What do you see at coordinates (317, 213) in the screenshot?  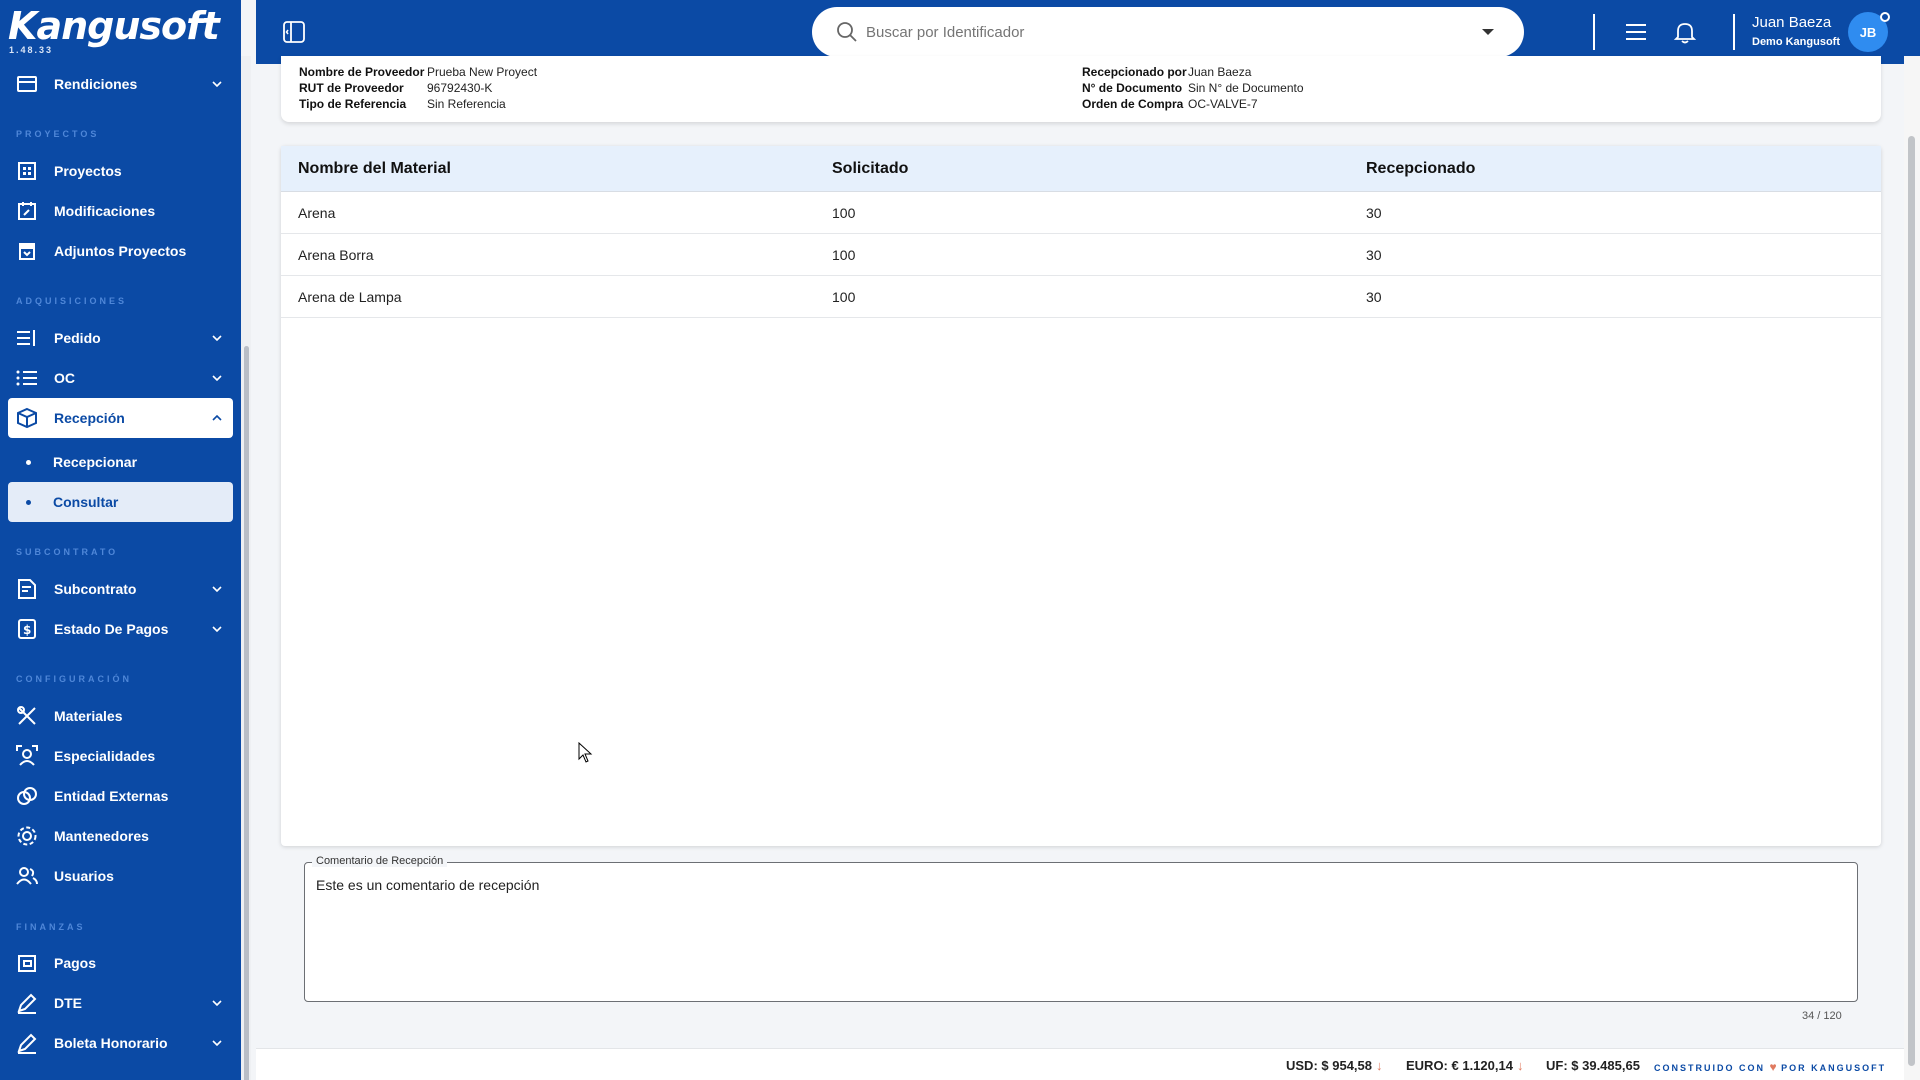 I see `cell-material: Arena` at bounding box center [317, 213].